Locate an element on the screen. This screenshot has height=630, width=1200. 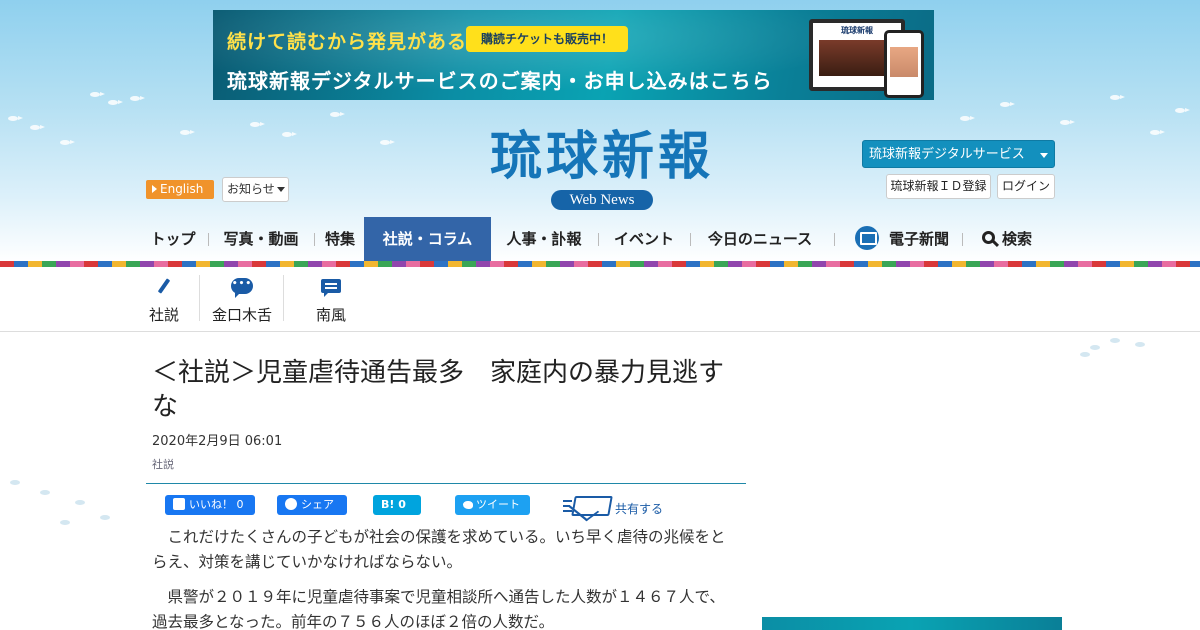
nav-item-todays-news: 今日のニュース is located at coordinates (760, 239).